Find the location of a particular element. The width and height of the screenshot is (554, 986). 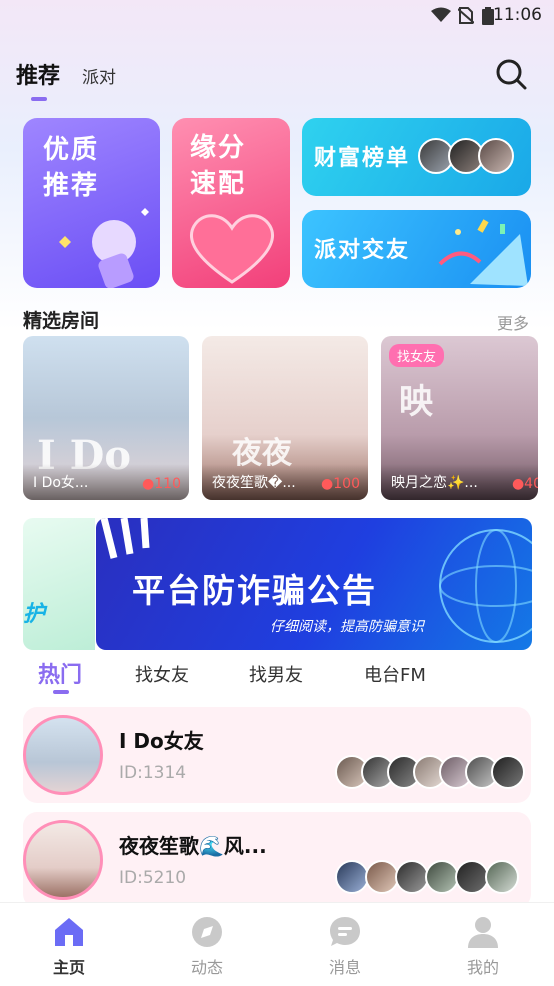

nav-profile: 我的 is located at coordinates (483, 944).